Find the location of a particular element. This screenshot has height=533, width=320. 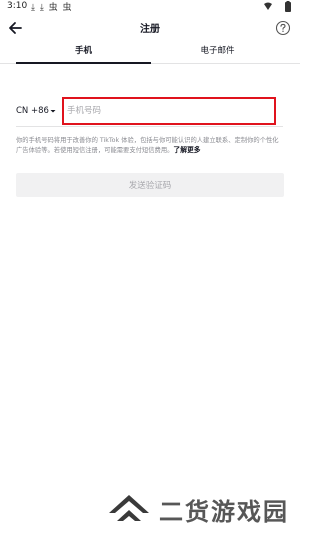

watermark-text: 二货游戏园 is located at coordinates (224, 512).